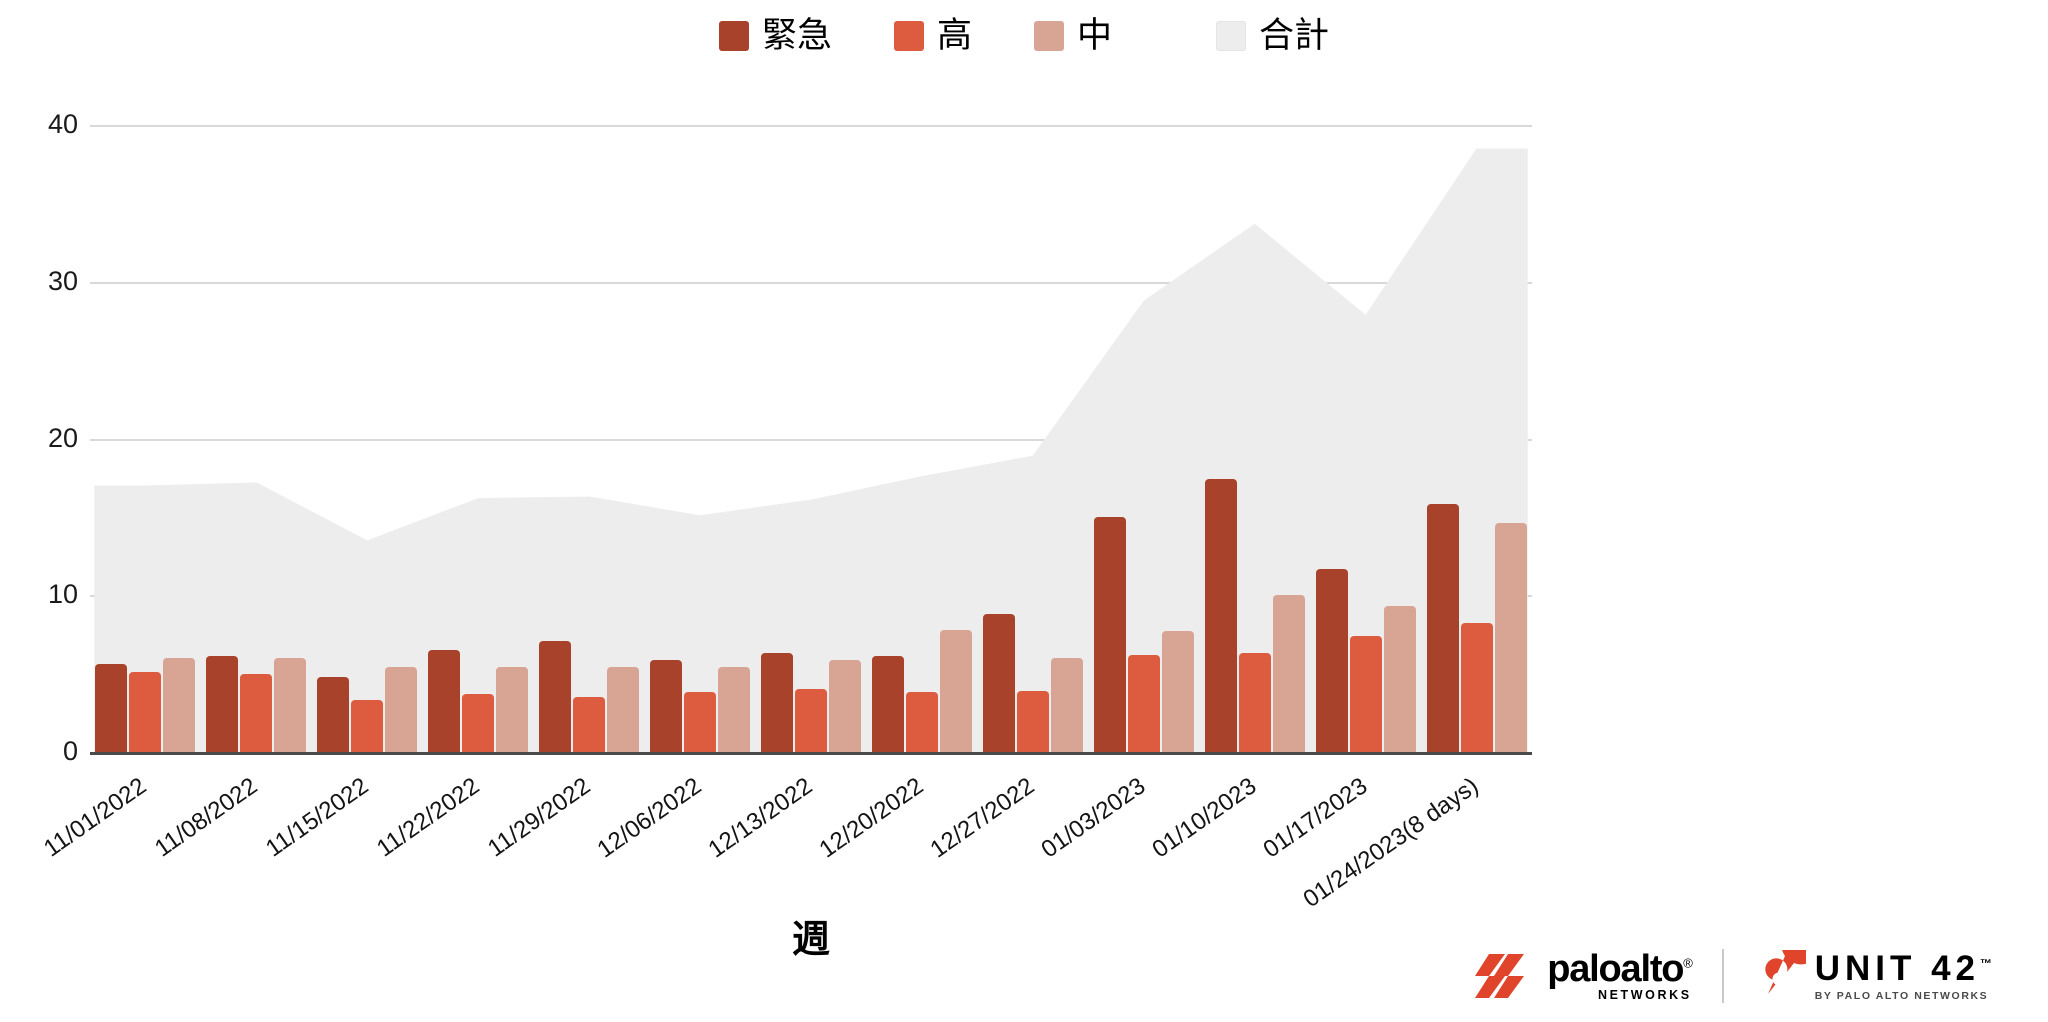 Image resolution: width=2048 pixels, height=1022 pixels. I want to click on bar-高-11/22/2022, so click(478, 723).